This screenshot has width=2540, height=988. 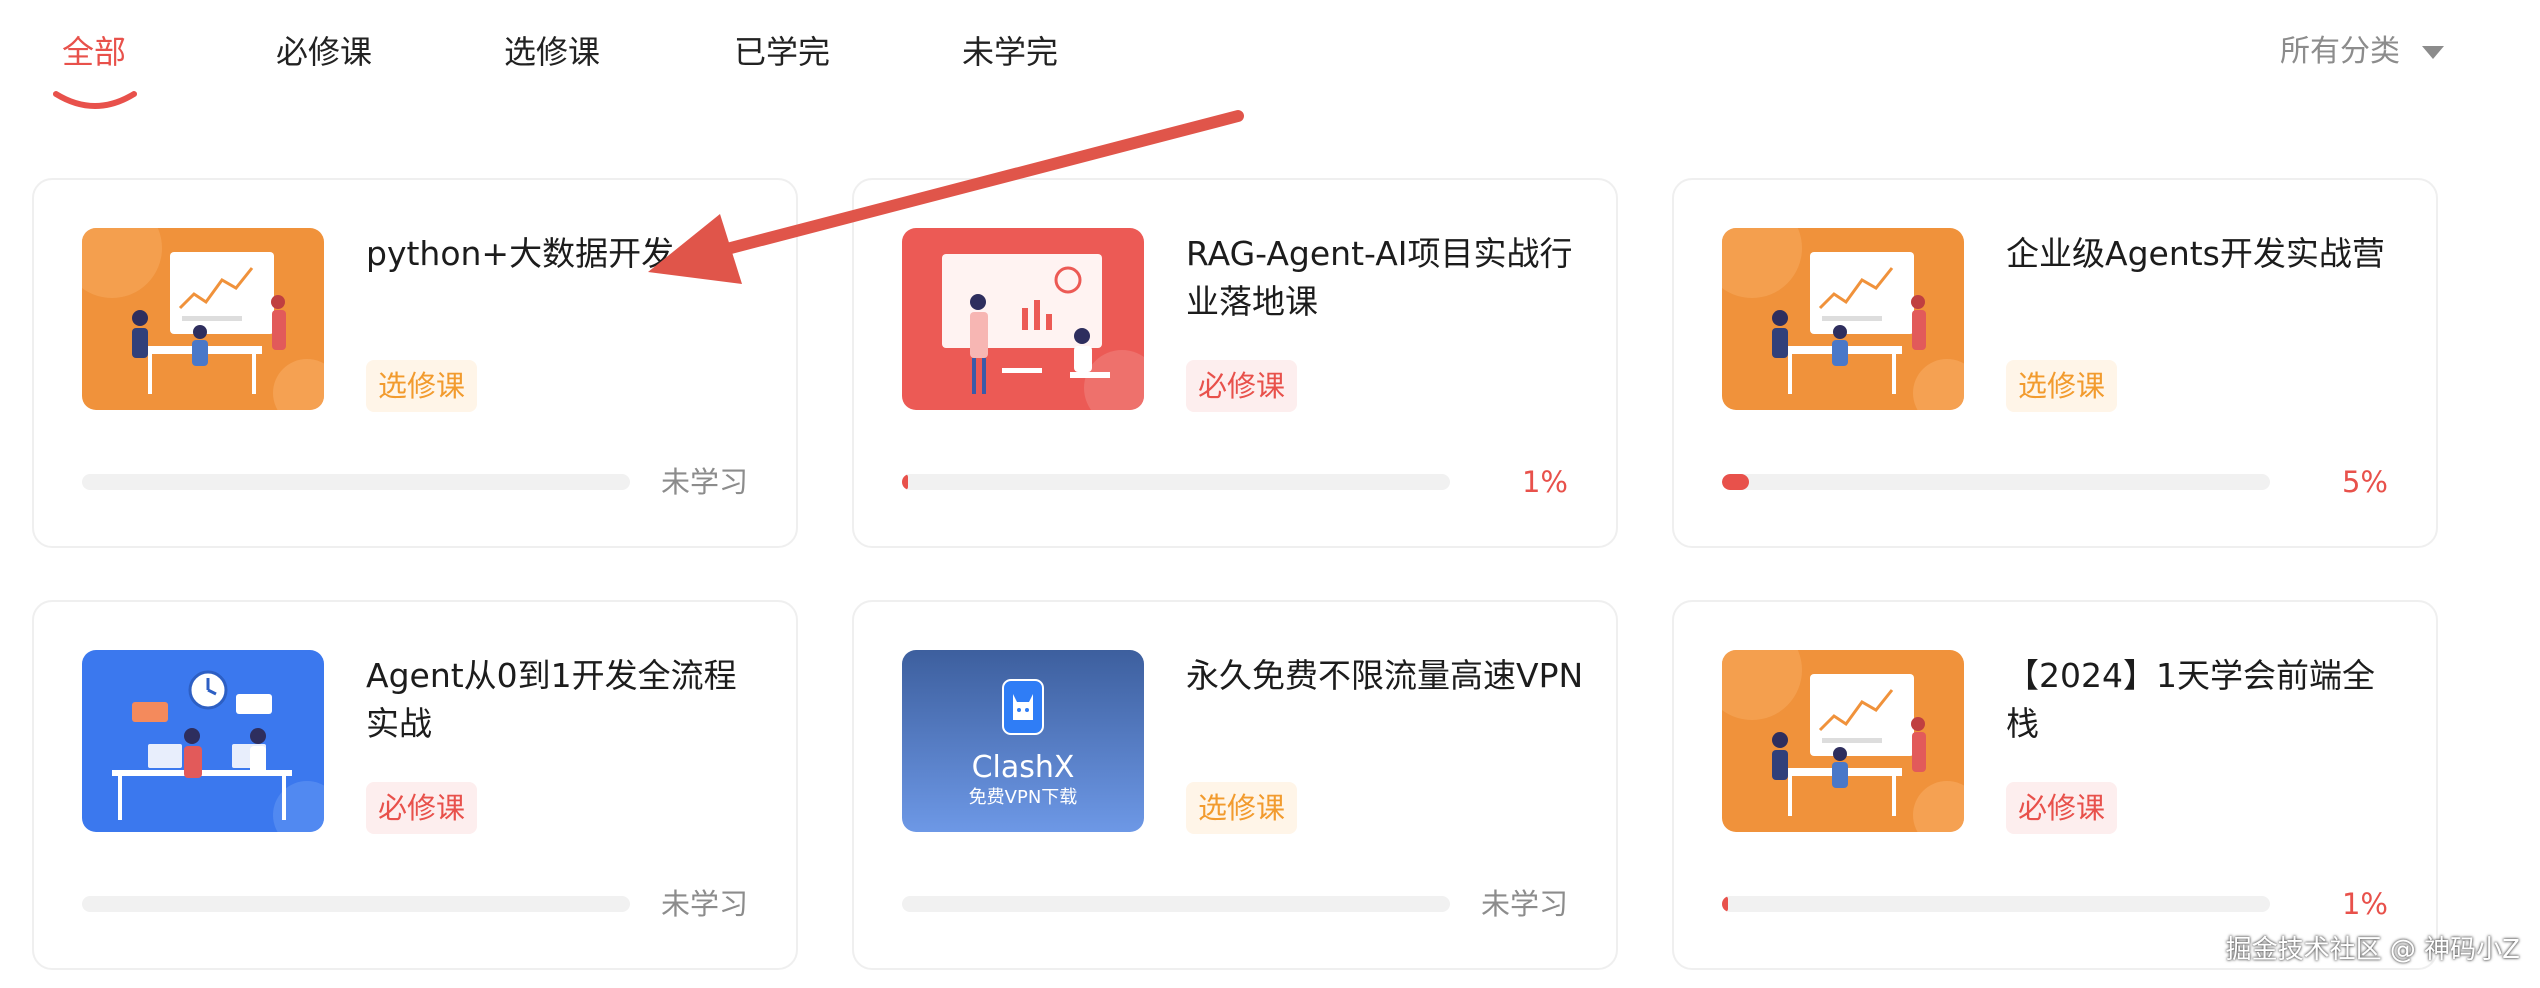 I want to click on caret-down-icon, so click(x=2433, y=52).